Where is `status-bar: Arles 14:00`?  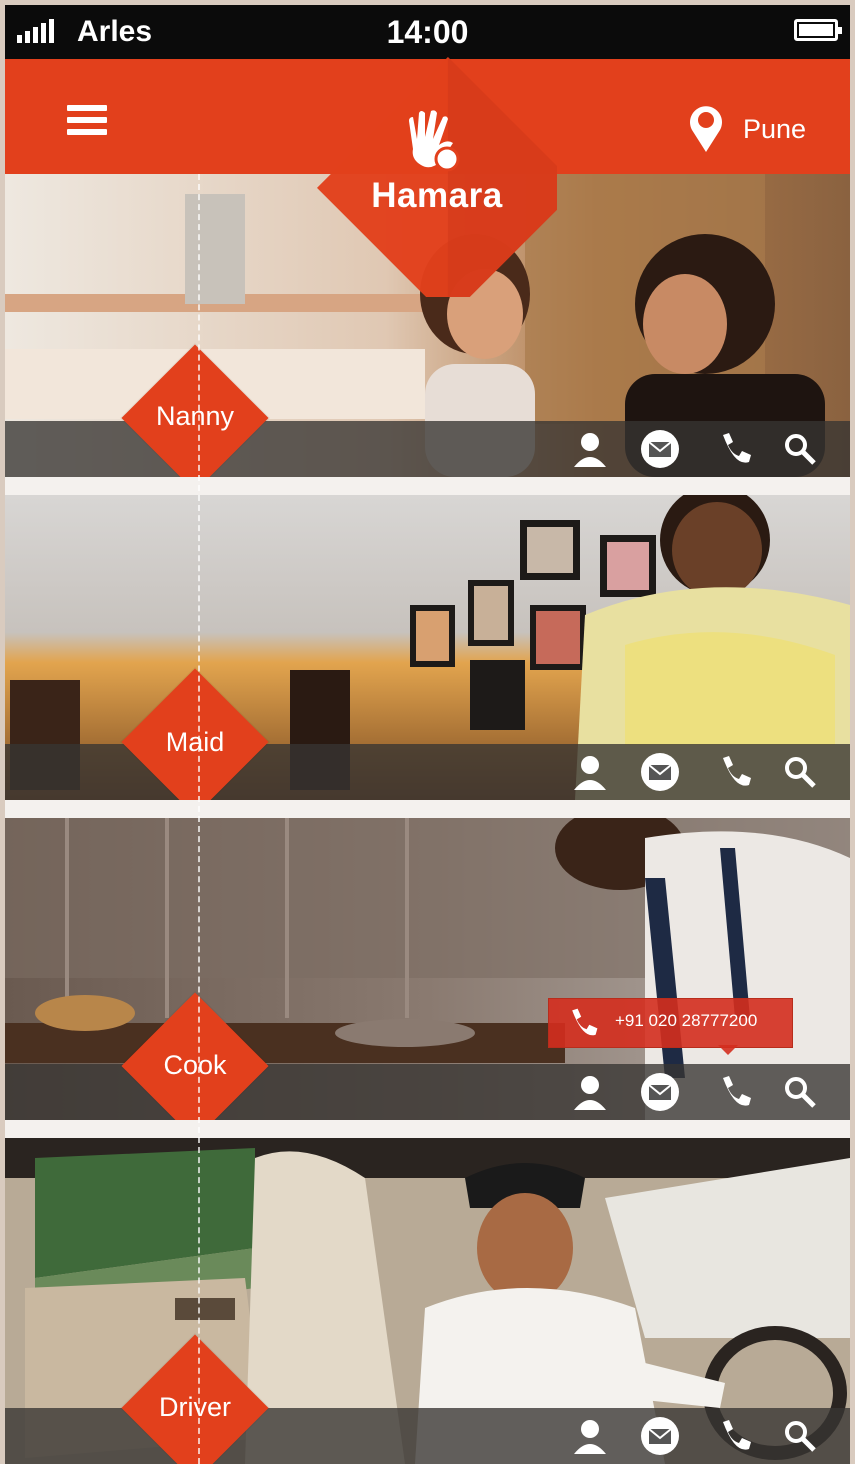
status-bar: Arles 14:00 is located at coordinates (427, 32).